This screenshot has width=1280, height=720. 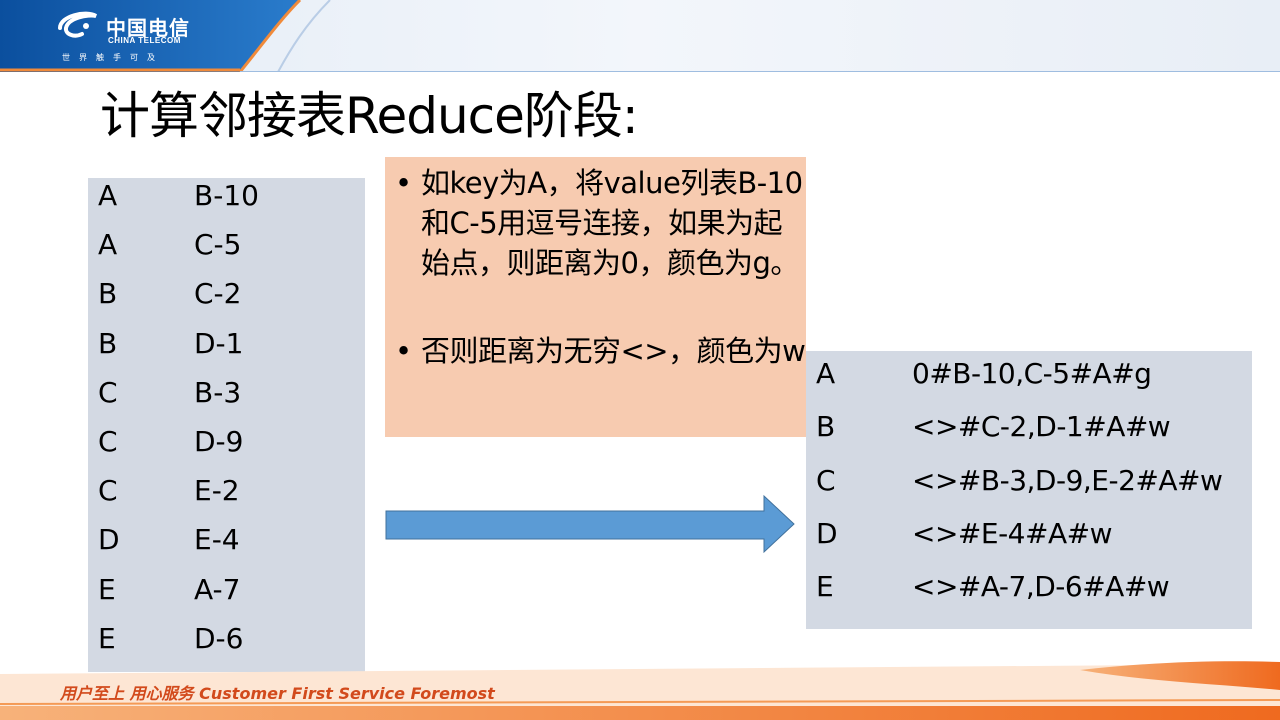 What do you see at coordinates (1012, 533) in the screenshot?
I see `result-value: <>#E-4#A#w` at bounding box center [1012, 533].